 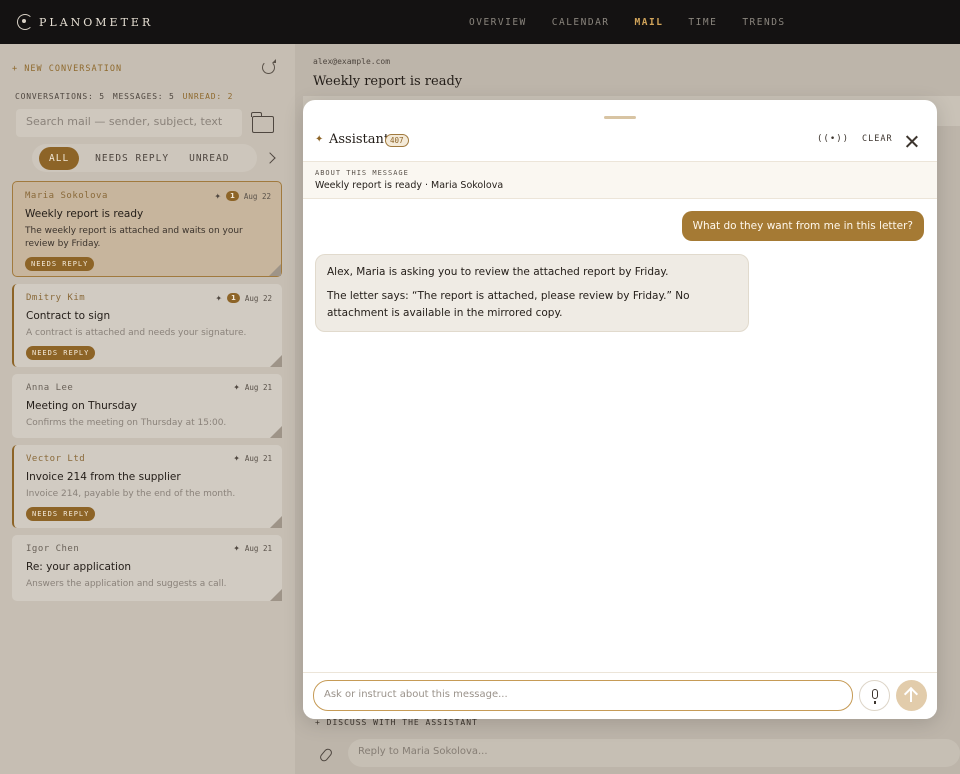 What do you see at coordinates (84, 214) in the screenshot?
I see `mail-subject: Weekly report is ready` at bounding box center [84, 214].